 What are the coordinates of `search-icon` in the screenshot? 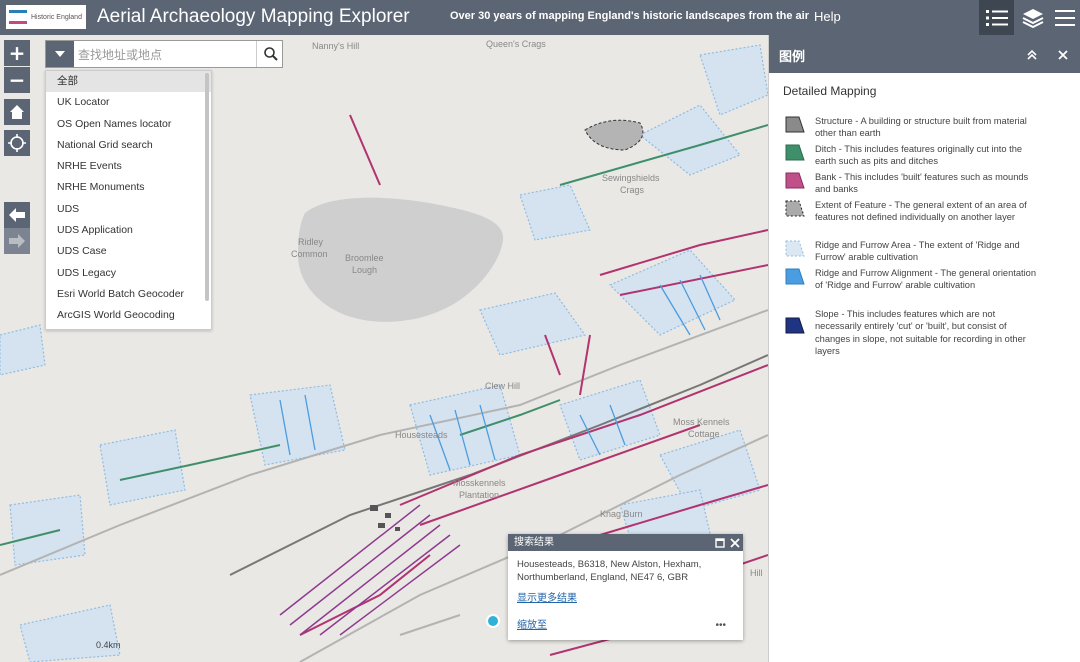 It's located at (270, 54).